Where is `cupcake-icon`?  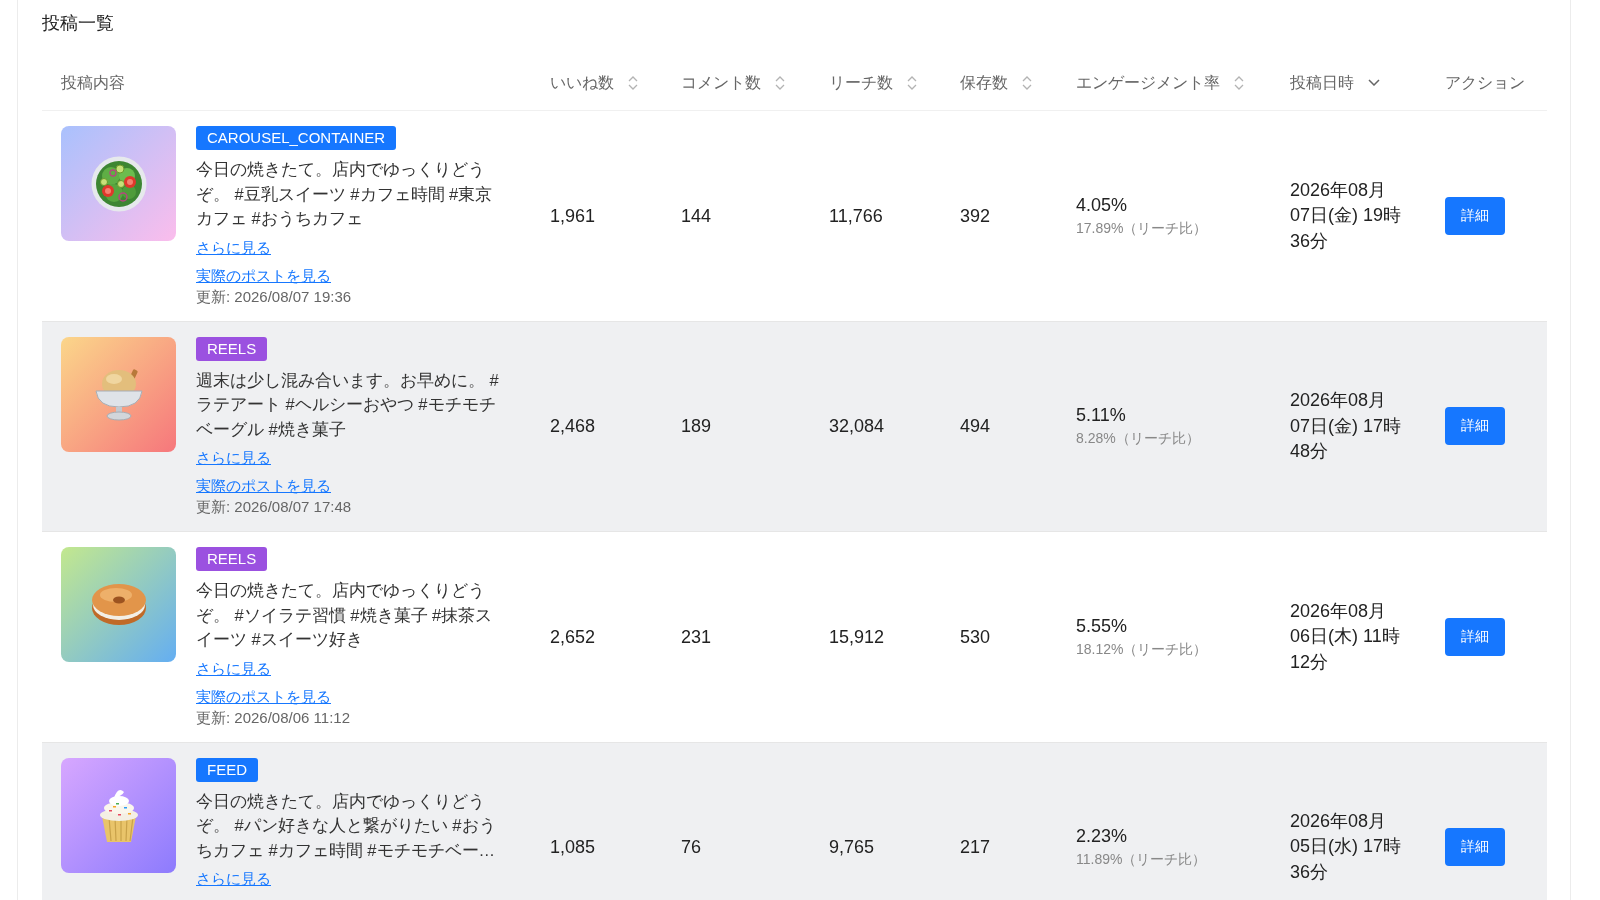
cupcake-icon is located at coordinates (118, 815).